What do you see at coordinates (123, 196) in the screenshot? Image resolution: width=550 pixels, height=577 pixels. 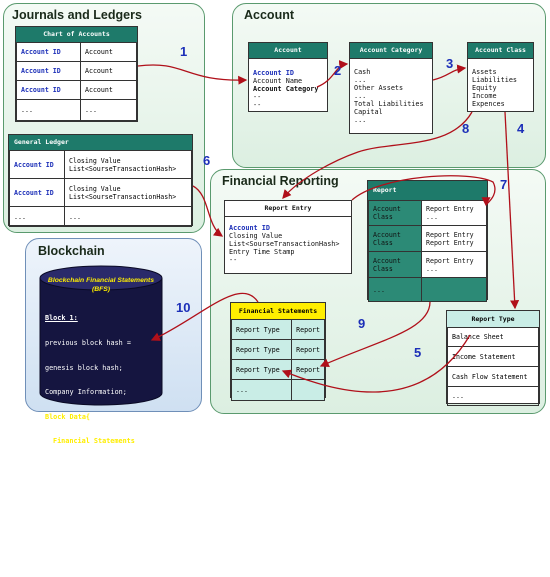 I see `source-hash-list-text: List<SourseTransactionHash>` at bounding box center [123, 196].